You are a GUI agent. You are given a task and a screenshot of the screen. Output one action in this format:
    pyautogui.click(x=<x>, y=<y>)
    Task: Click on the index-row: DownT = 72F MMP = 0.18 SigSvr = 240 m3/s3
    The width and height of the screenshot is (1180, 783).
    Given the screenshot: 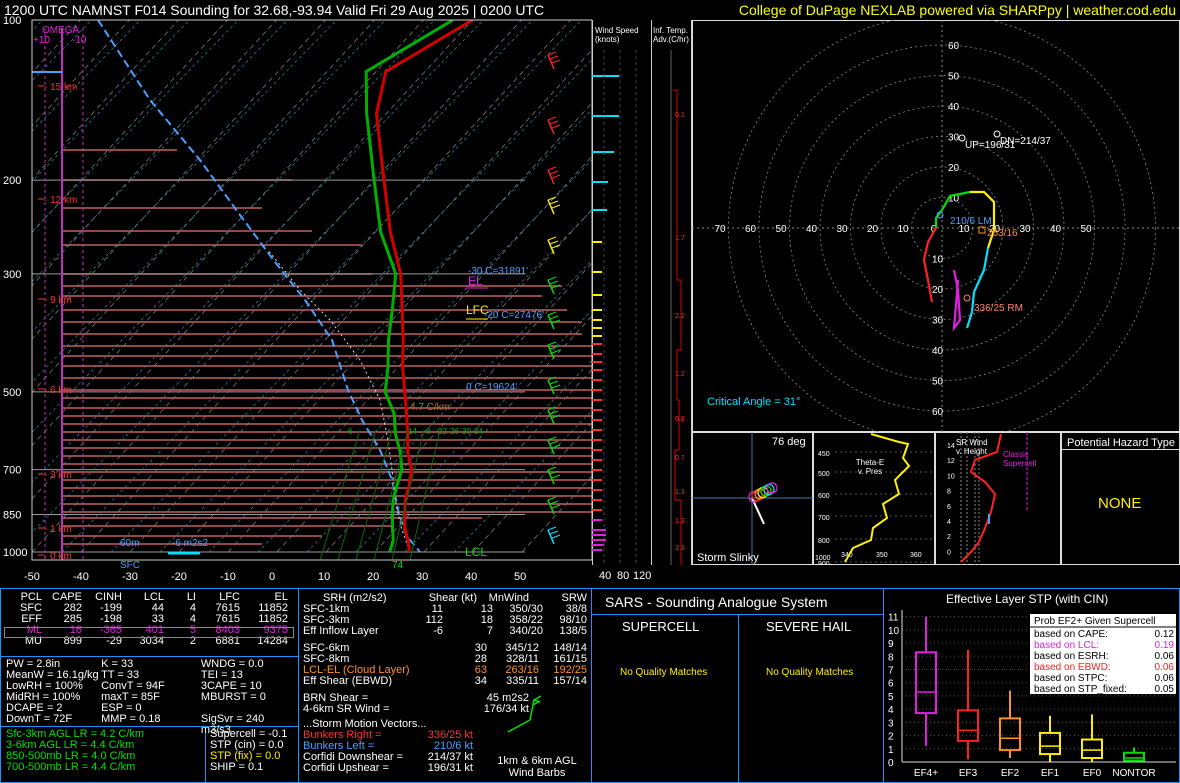 What is the action you would take?
    pyautogui.click(x=151, y=724)
    